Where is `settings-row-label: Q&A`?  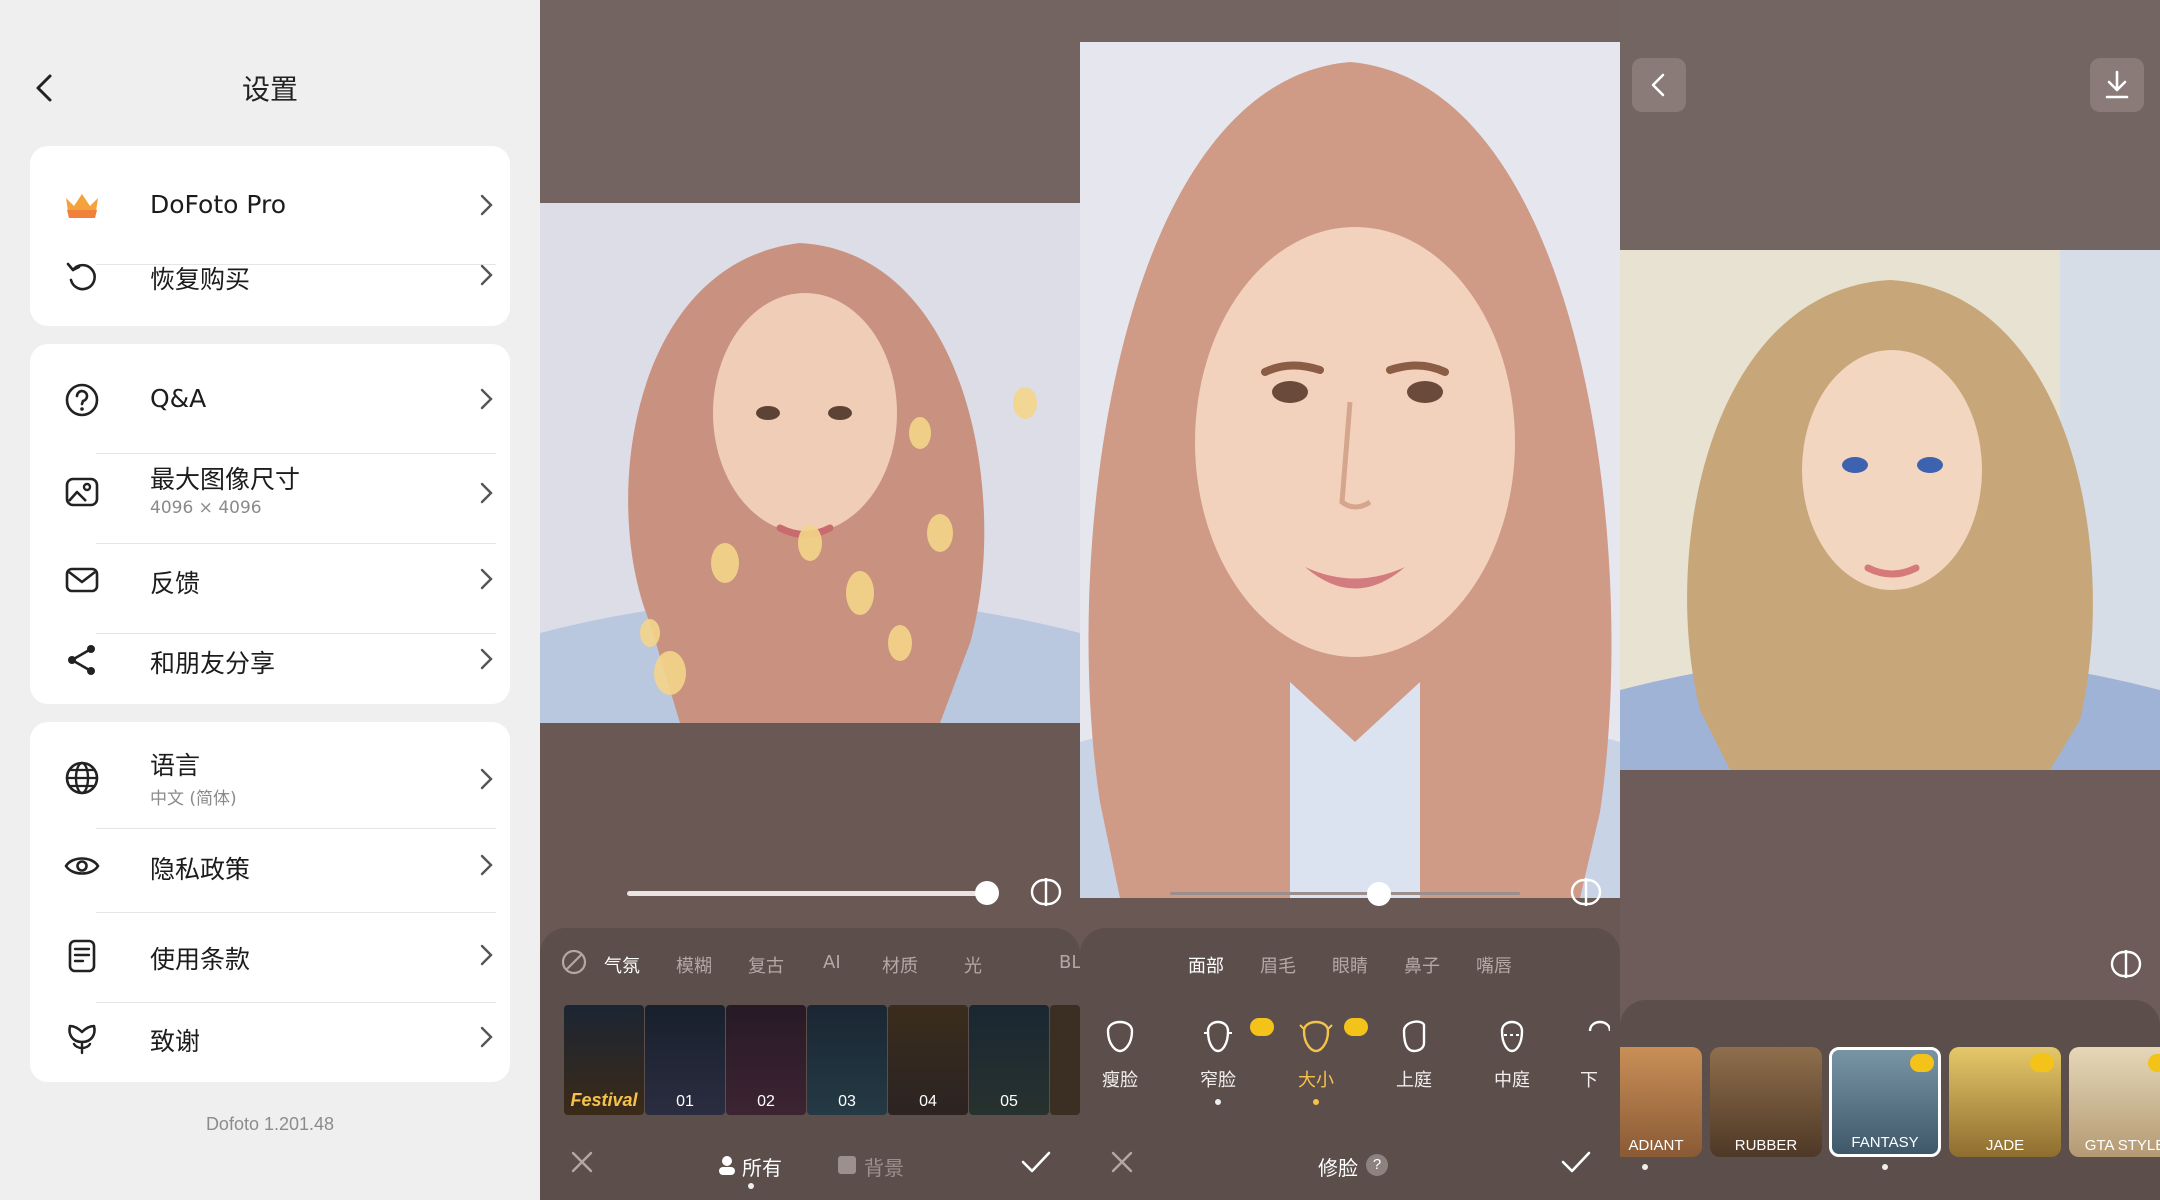
settings-row-label: Q&A is located at coordinates (178, 398).